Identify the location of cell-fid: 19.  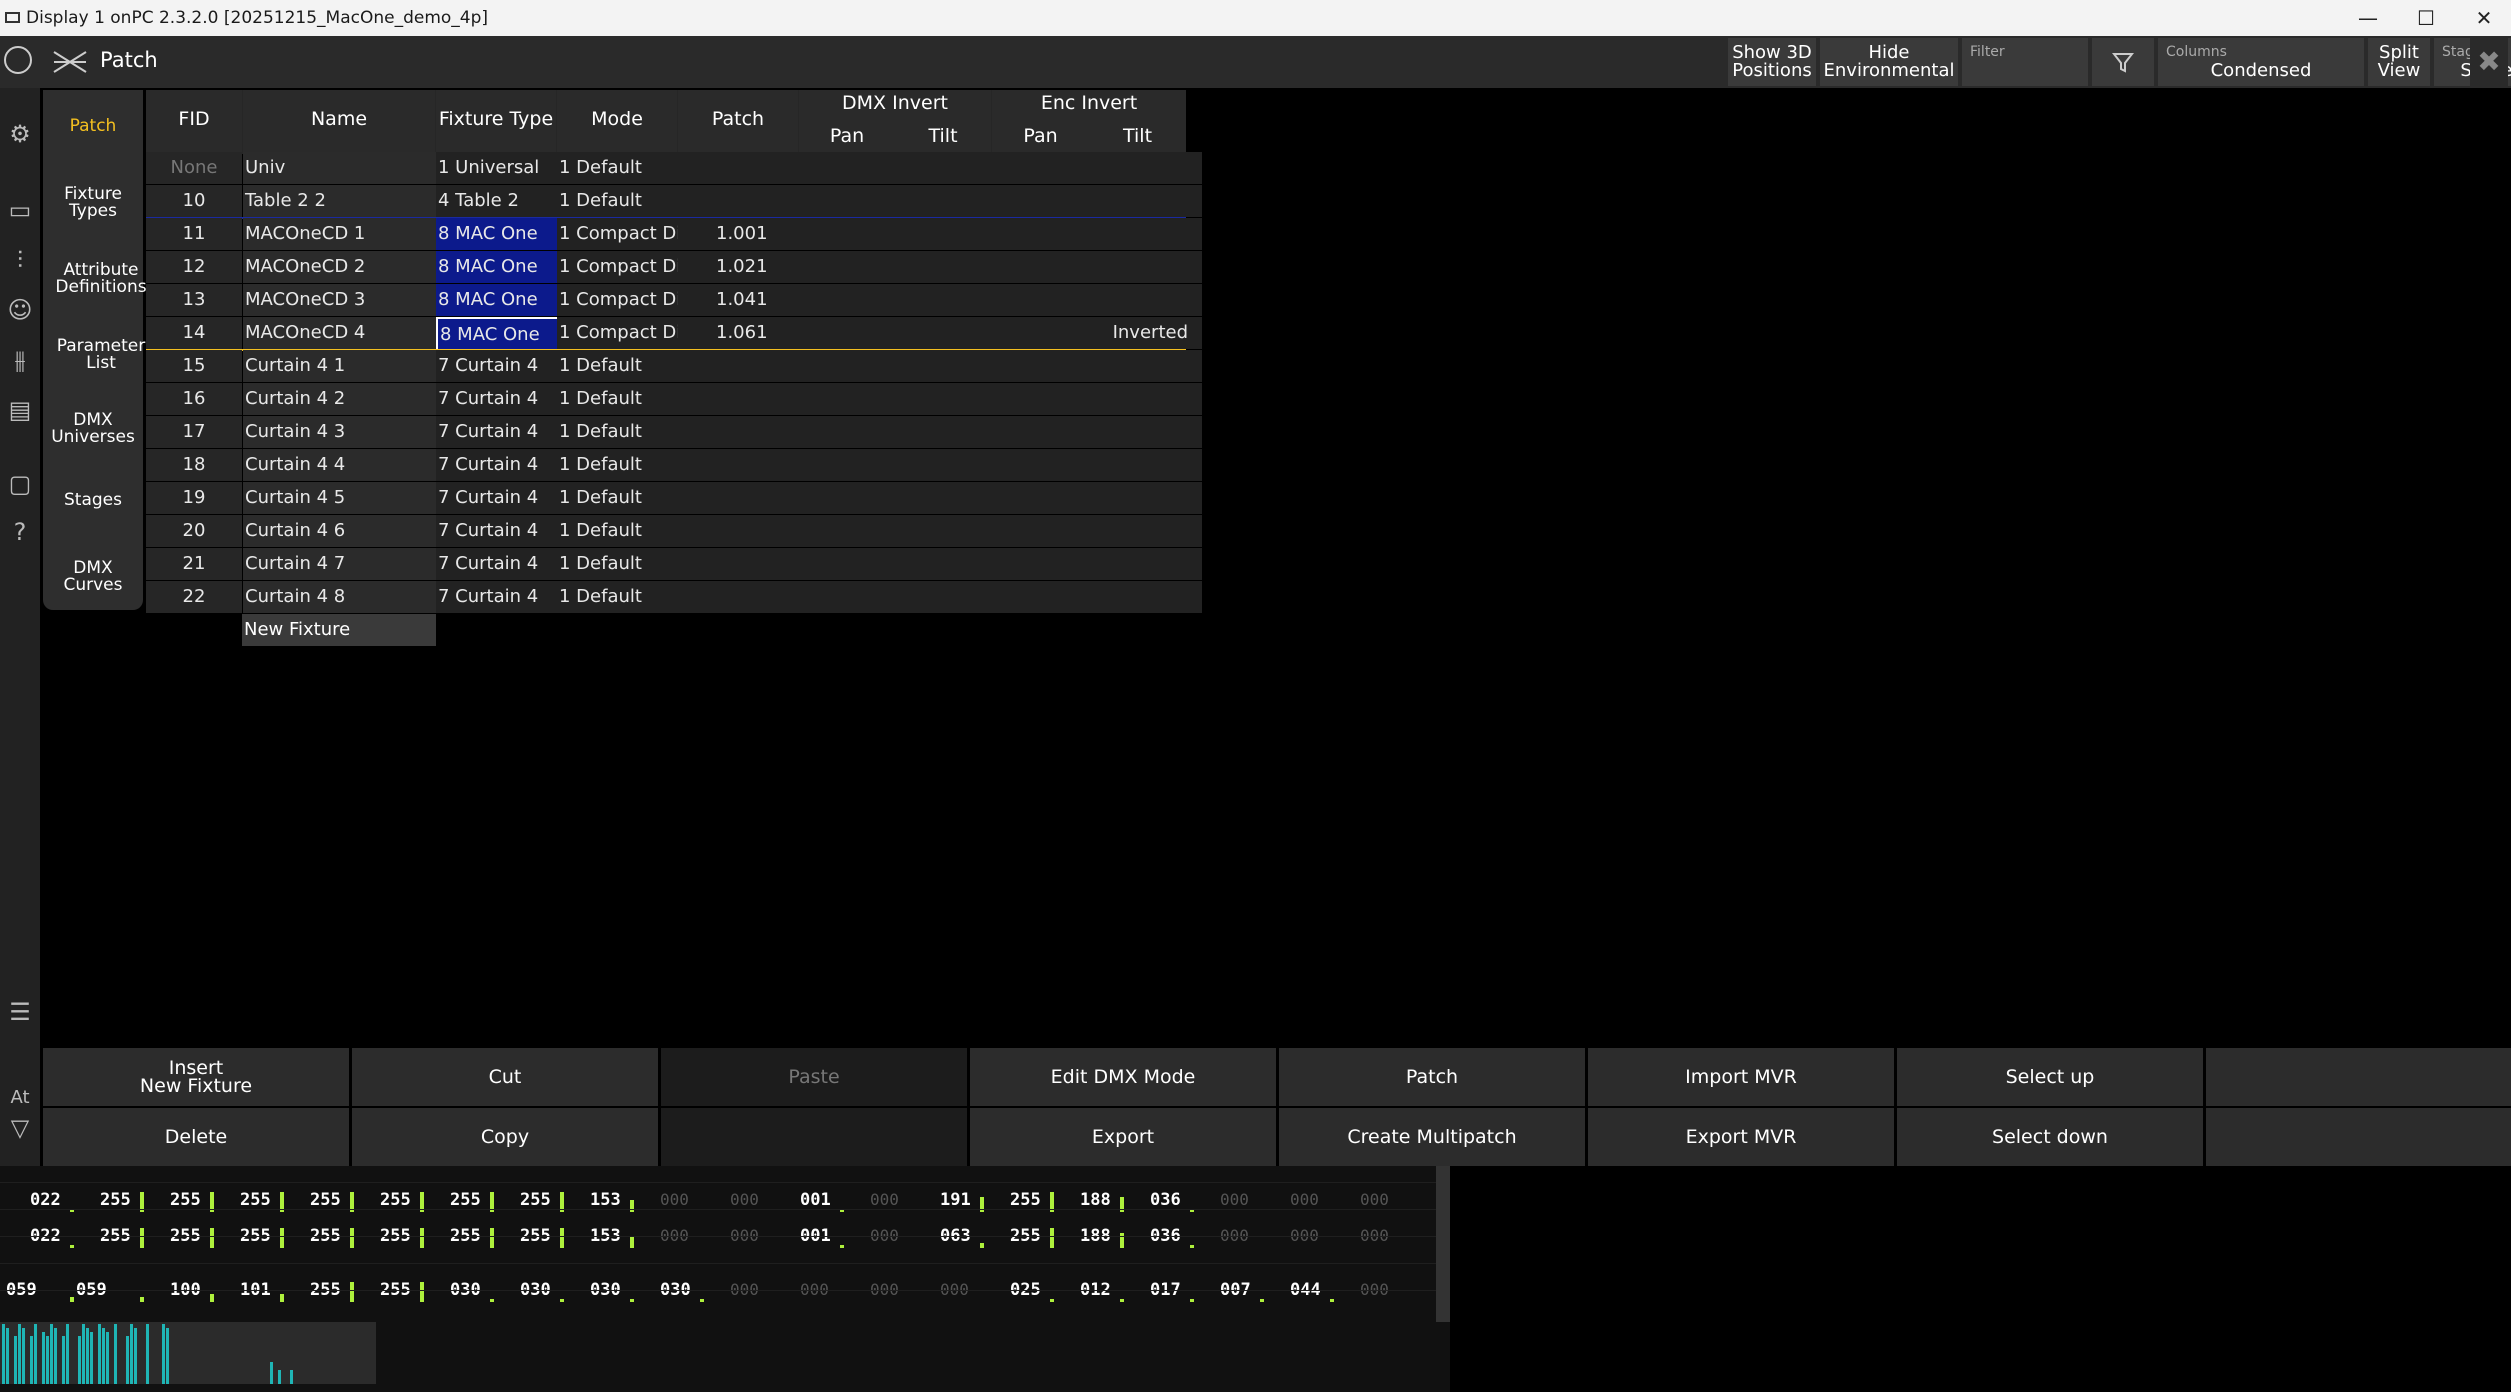
(194, 498).